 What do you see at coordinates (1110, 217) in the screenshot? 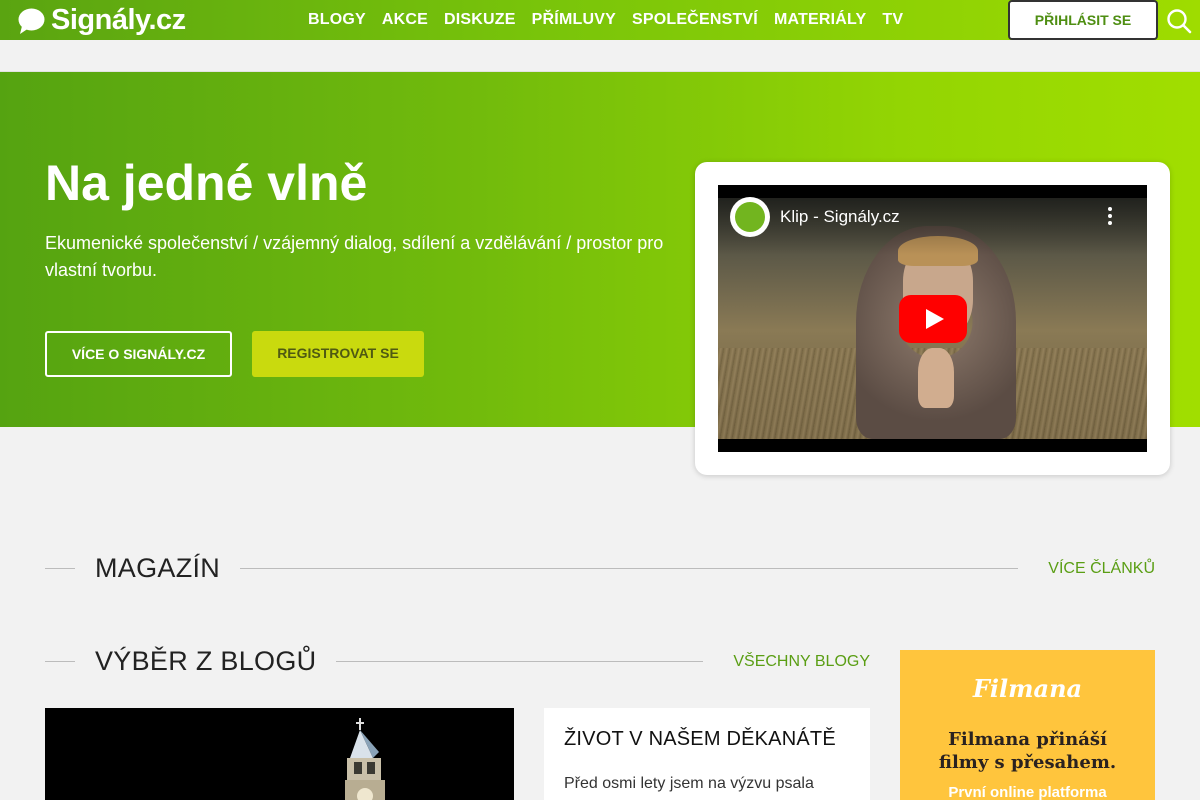
I see `more-vertical-icon` at bounding box center [1110, 217].